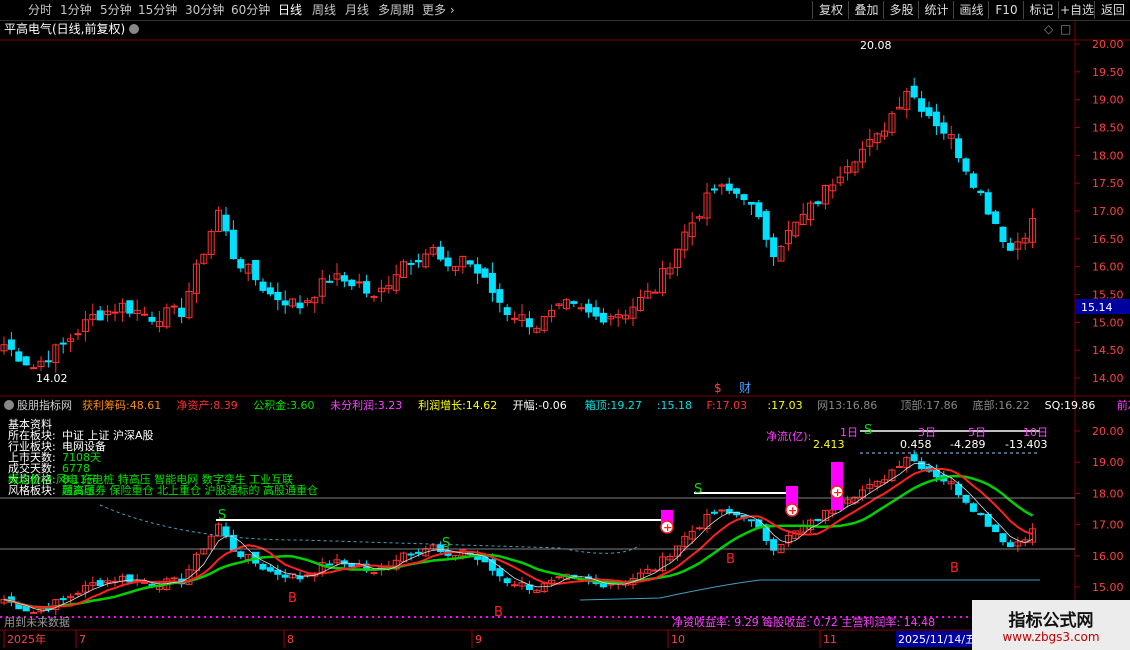 This screenshot has height=650, width=1130. I want to click on watermark-title: 指标公式网, so click(1051, 621).